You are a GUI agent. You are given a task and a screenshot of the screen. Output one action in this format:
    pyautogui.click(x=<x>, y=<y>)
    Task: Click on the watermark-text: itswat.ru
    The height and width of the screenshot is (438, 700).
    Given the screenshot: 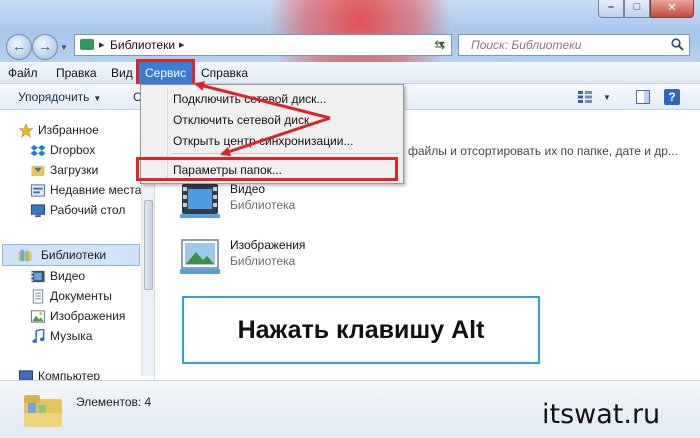 What is the action you would take?
    pyautogui.click(x=601, y=414)
    